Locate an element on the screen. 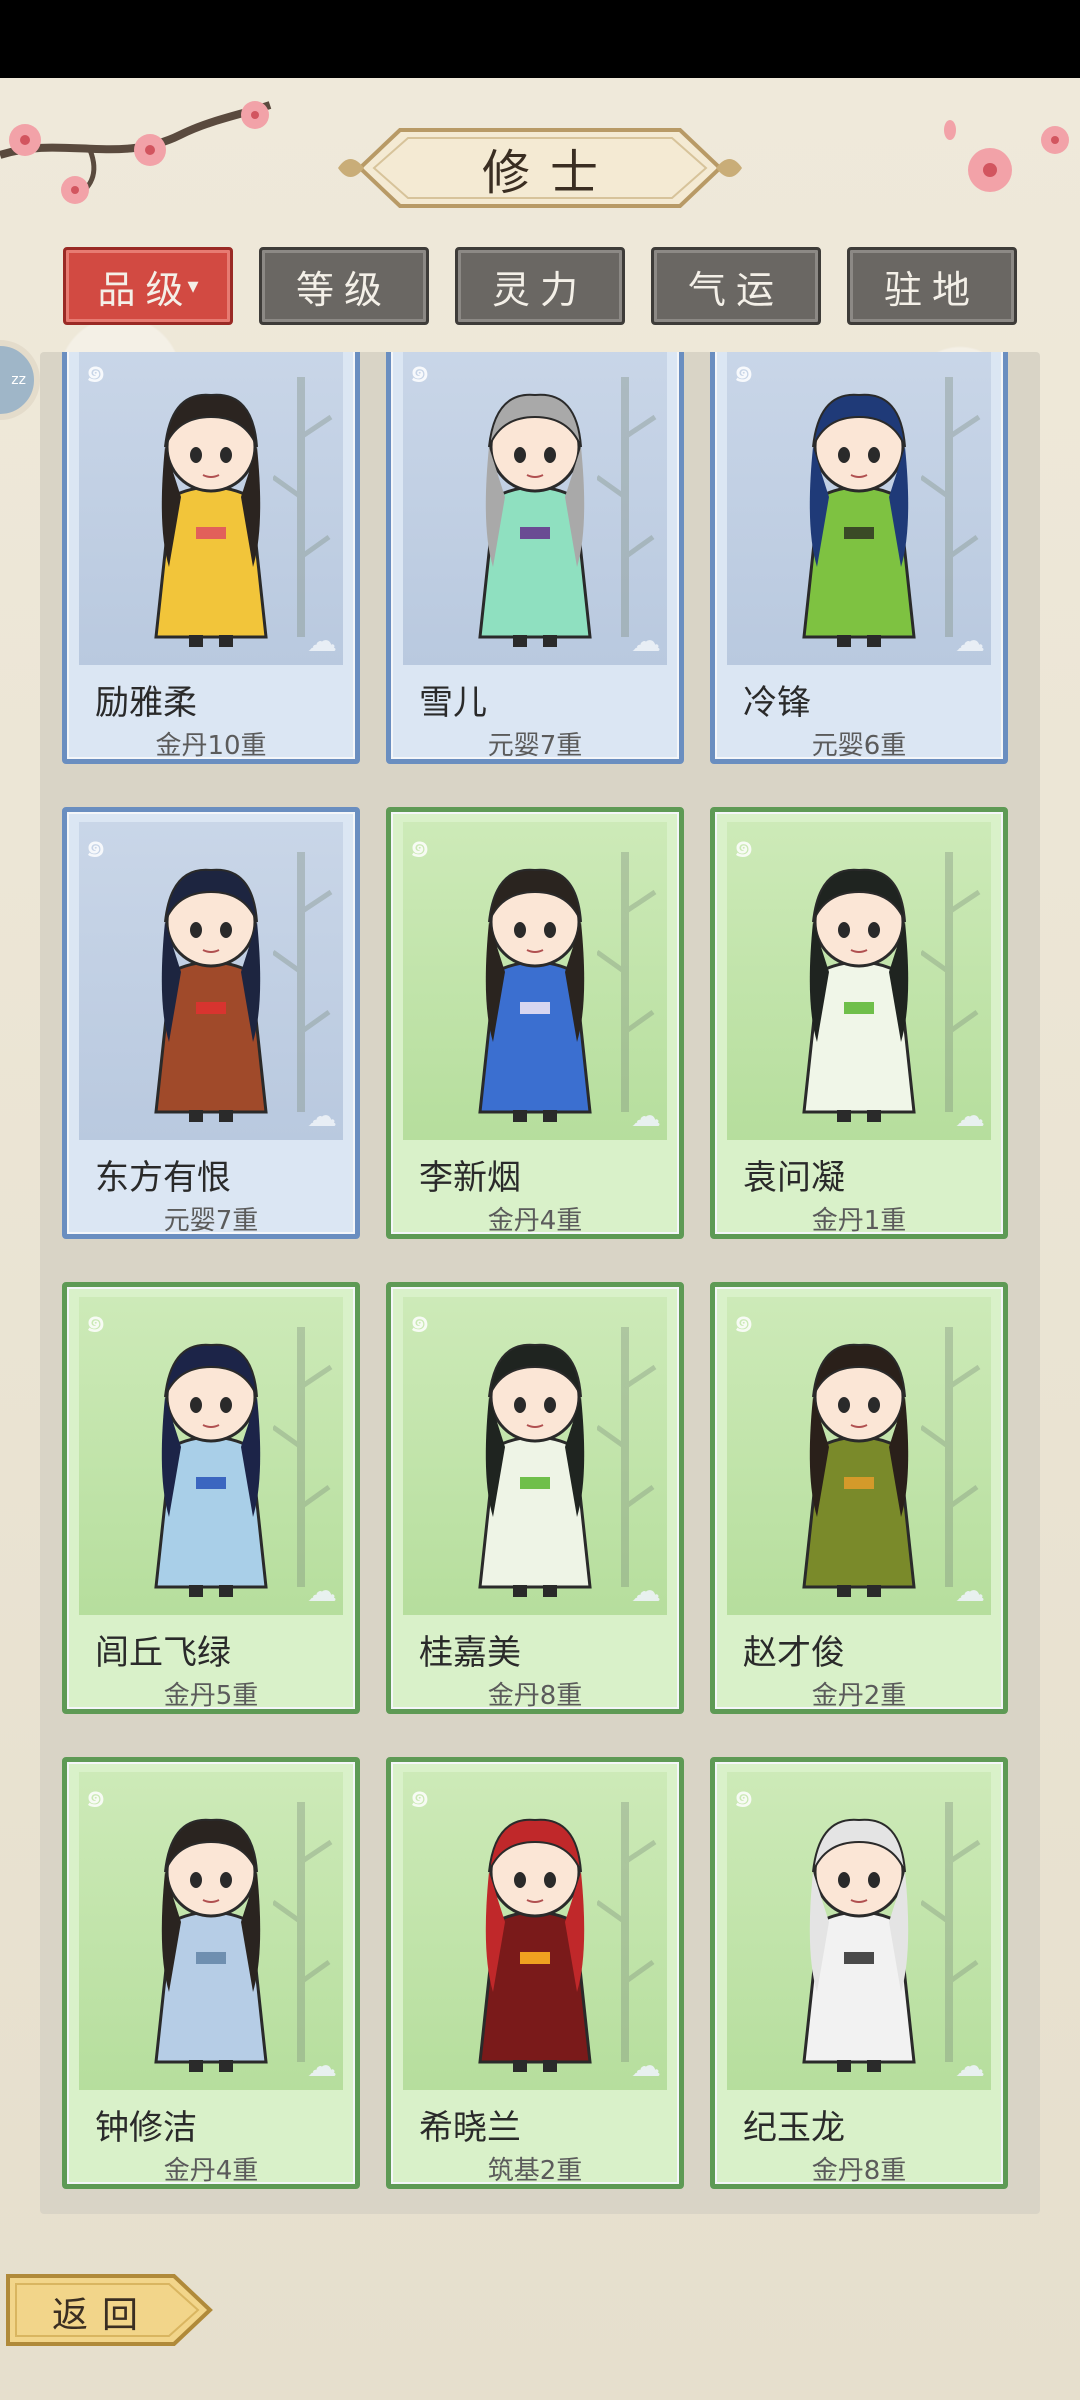 The image size is (1080, 2400). sleep-badge: zz is located at coordinates (18, 380).